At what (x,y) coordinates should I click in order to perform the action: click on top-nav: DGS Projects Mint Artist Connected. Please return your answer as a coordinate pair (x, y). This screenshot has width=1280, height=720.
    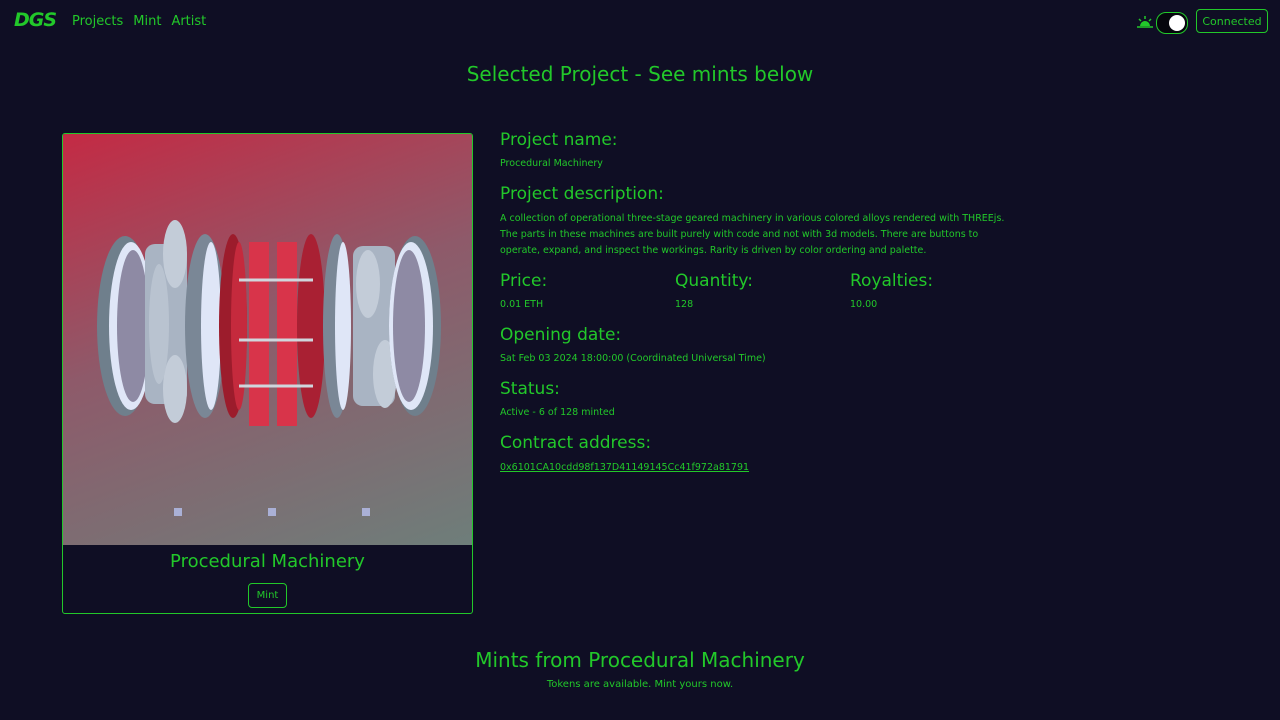
    Looking at the image, I should click on (640, 22).